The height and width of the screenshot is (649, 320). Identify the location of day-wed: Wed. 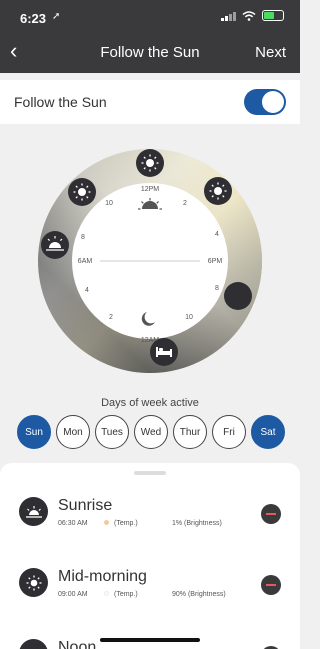
(151, 432).